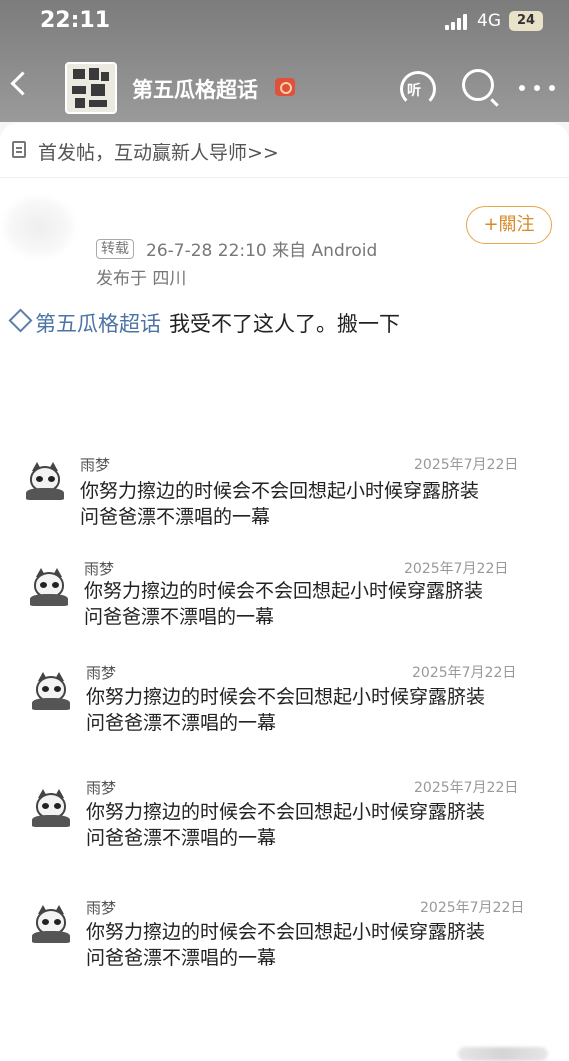 This screenshot has width=569, height=1061. What do you see at coordinates (284, 23) in the screenshot?
I see `status-bar: 22:11 4G 24` at bounding box center [284, 23].